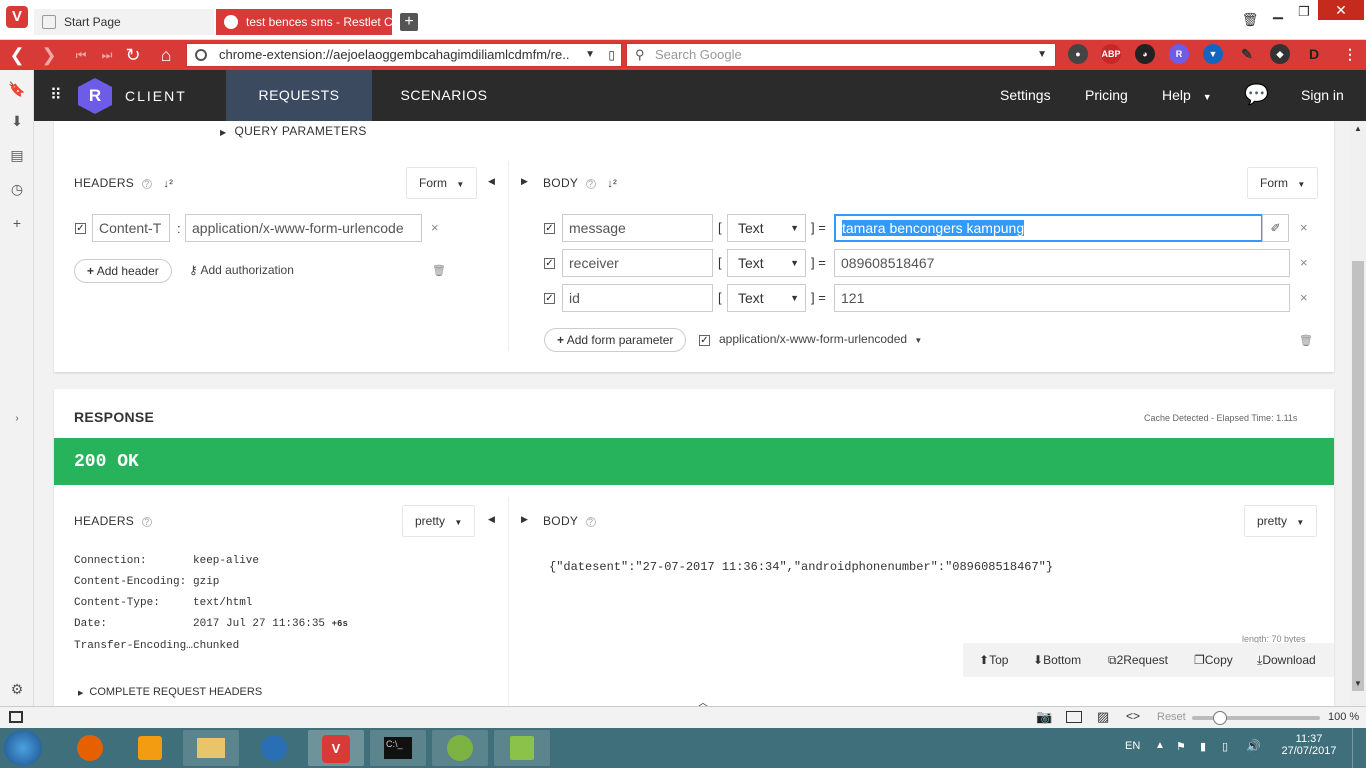 This screenshot has height=768, width=1366. I want to click on panel-toggle-icon, so click(16, 717).